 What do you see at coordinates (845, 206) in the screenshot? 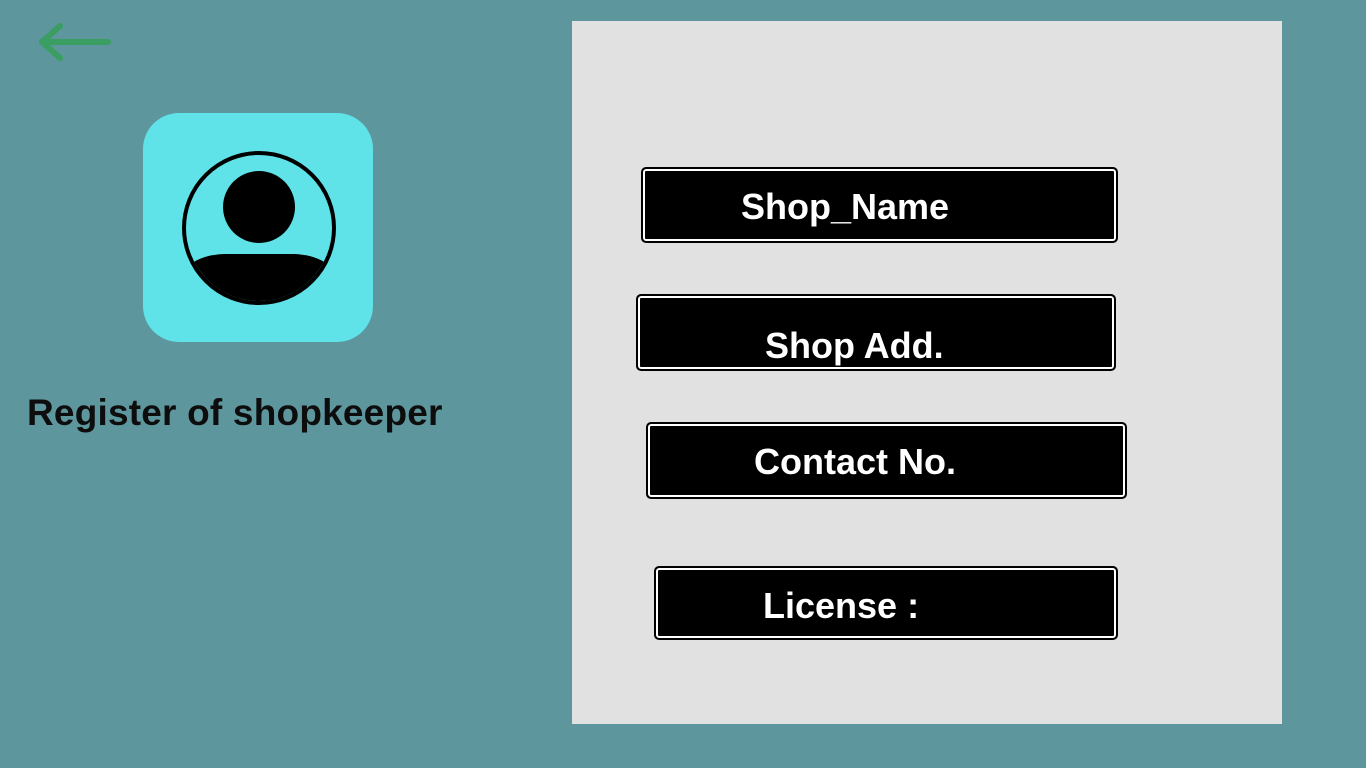
I see `shop-name-label: Shop_Name` at bounding box center [845, 206].